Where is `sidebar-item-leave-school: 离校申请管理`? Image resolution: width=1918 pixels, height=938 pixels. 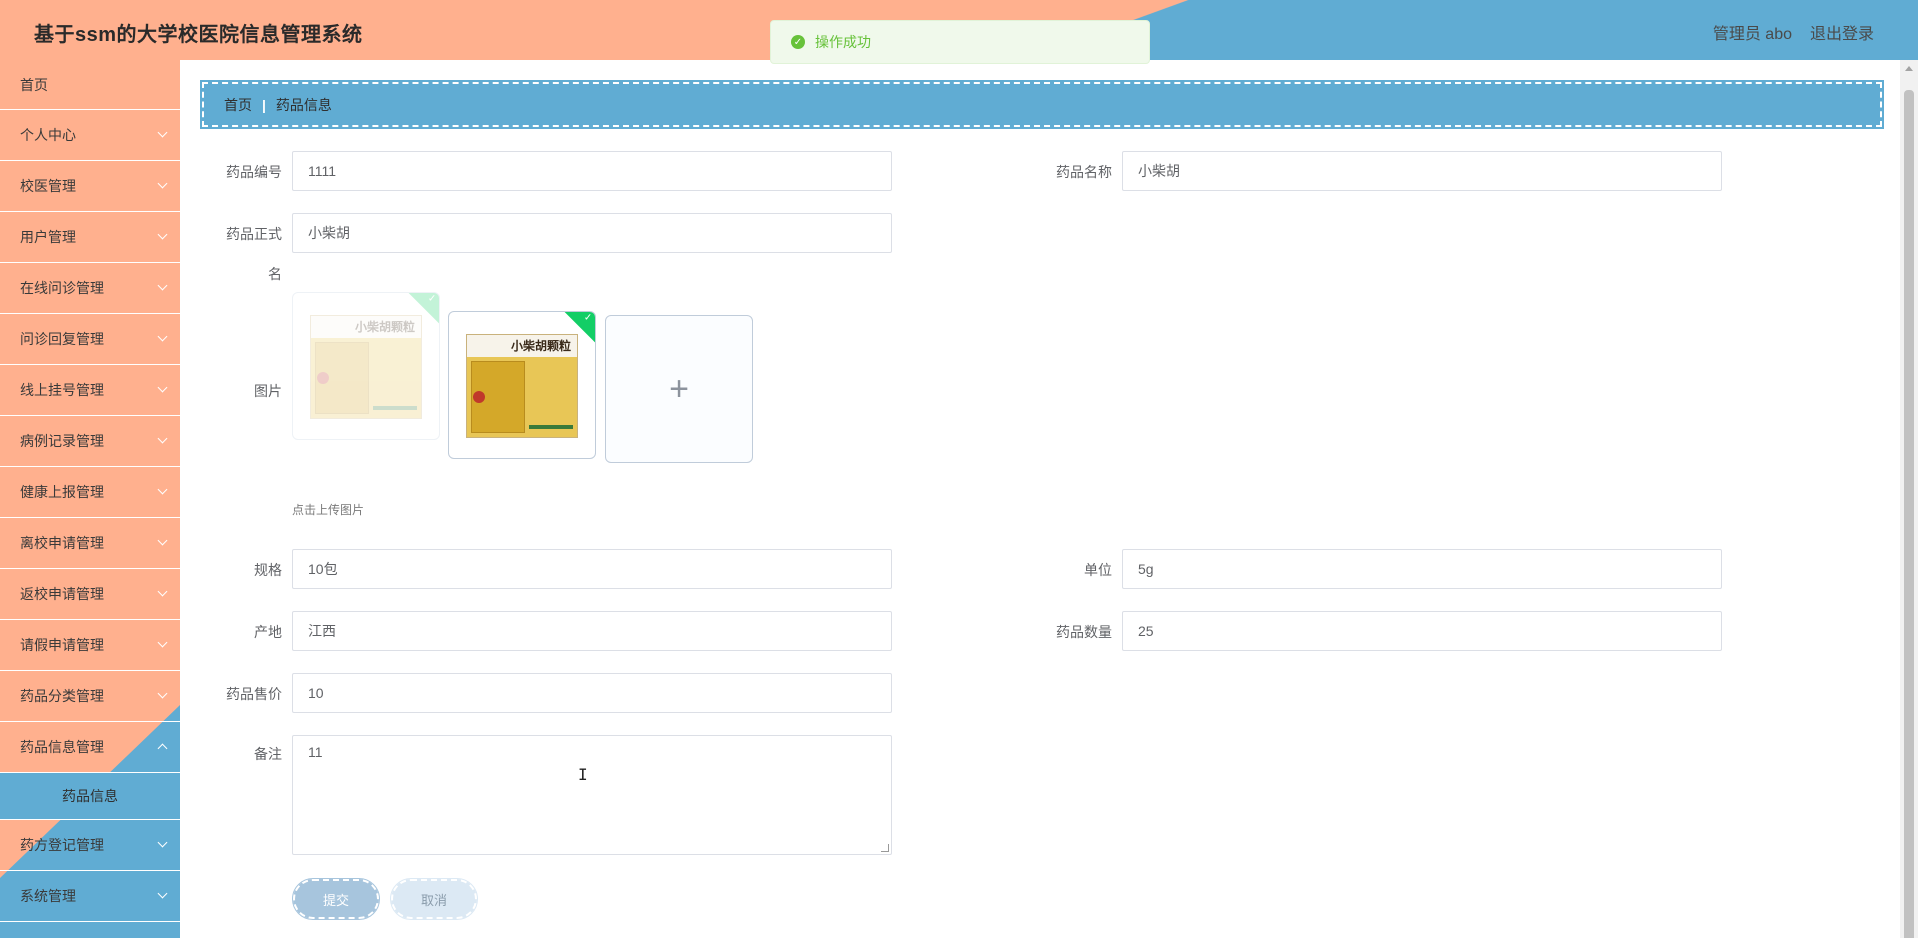
sidebar-item-leave-school: 离校申请管理 is located at coordinates (90, 543).